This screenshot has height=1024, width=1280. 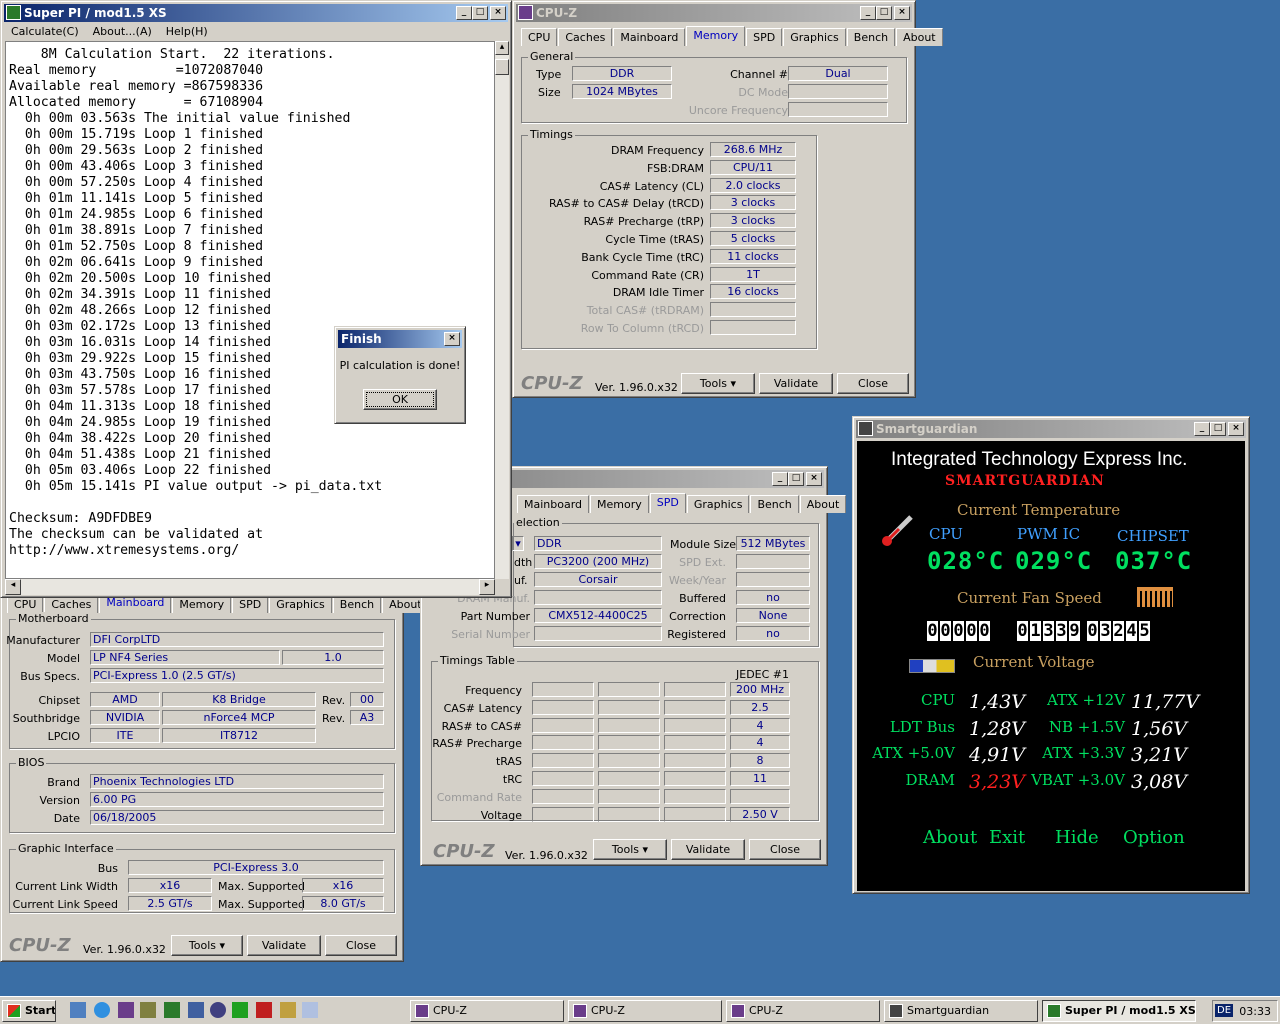 What do you see at coordinates (1224, 1010) in the screenshot?
I see `language-indicator: DE` at bounding box center [1224, 1010].